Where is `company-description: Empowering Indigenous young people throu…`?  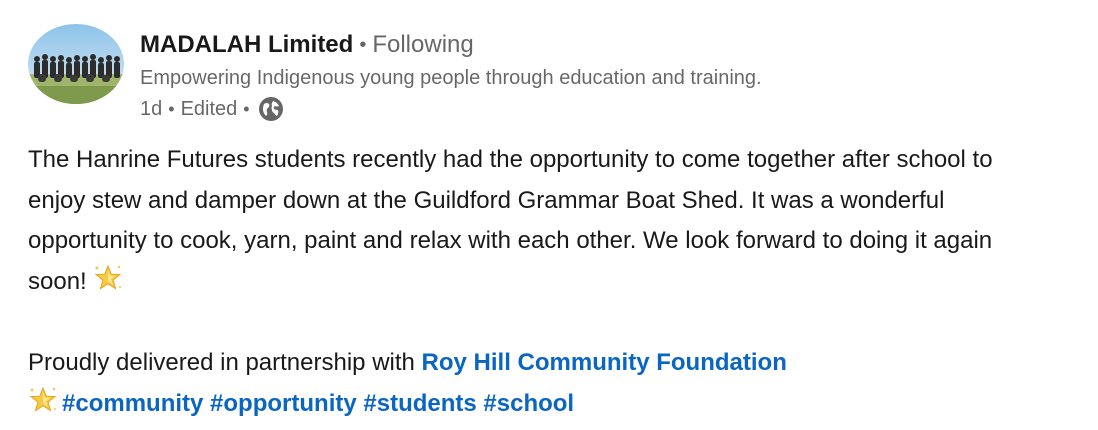
company-description: Empowering Indigenous young people throu… is located at coordinates (451, 78).